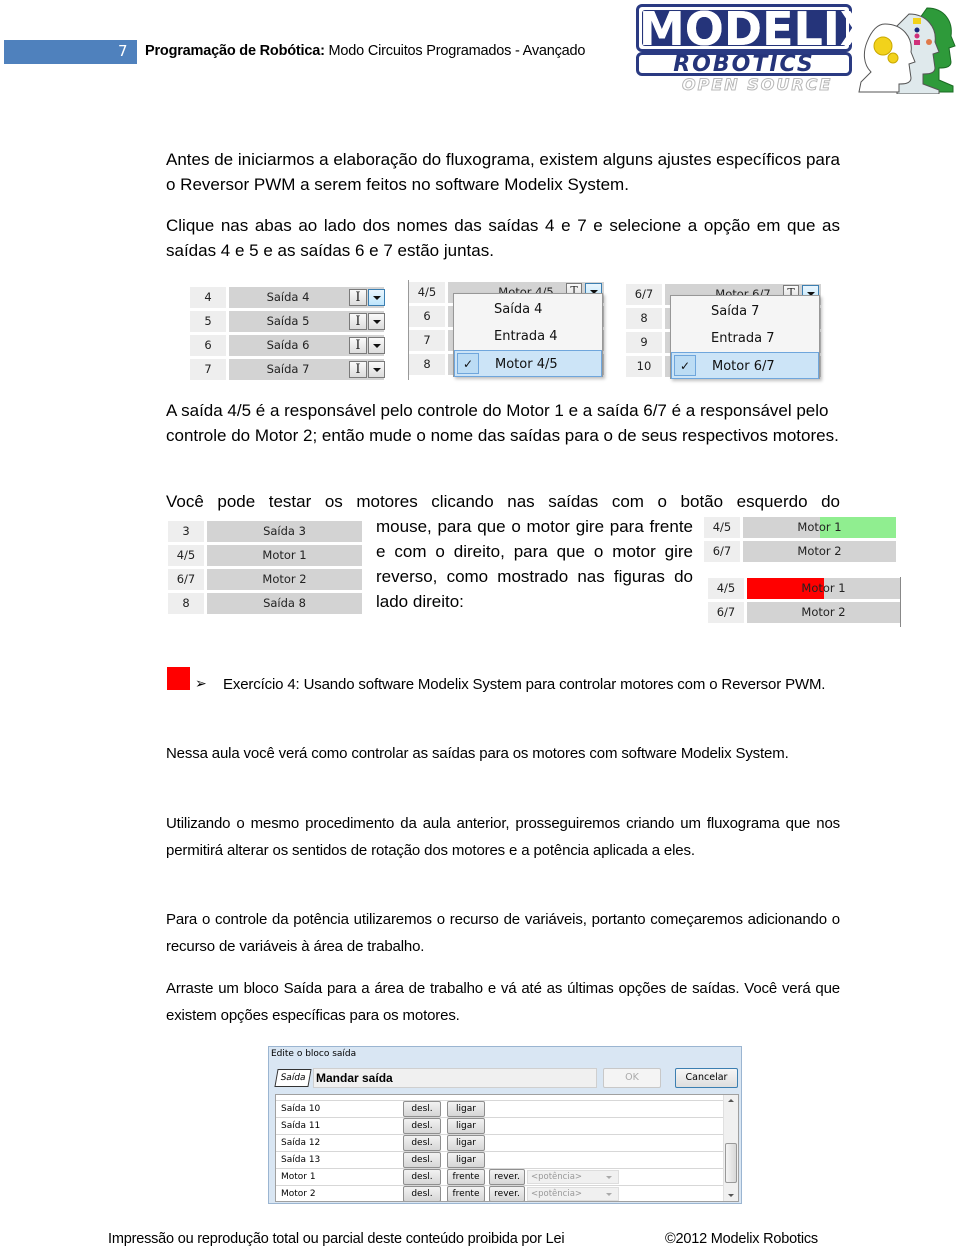 The width and height of the screenshot is (960, 1251). I want to click on scroll-down-icon, so click(731, 1195).